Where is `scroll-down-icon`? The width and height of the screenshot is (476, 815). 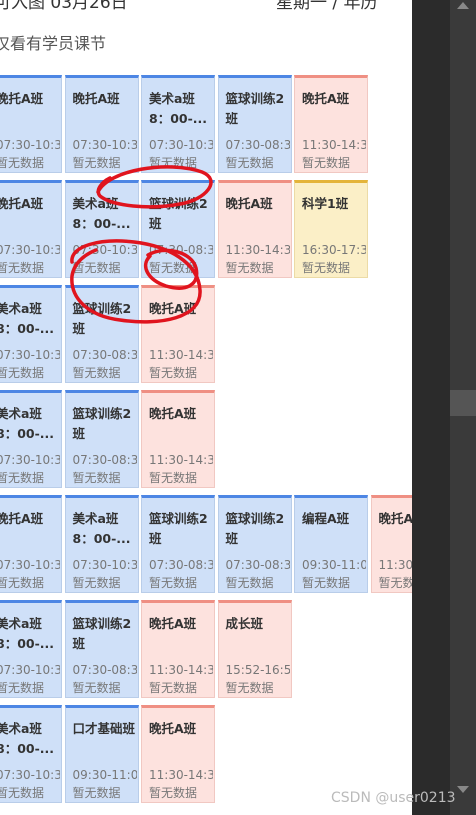 scroll-down-icon is located at coordinates (463, 789).